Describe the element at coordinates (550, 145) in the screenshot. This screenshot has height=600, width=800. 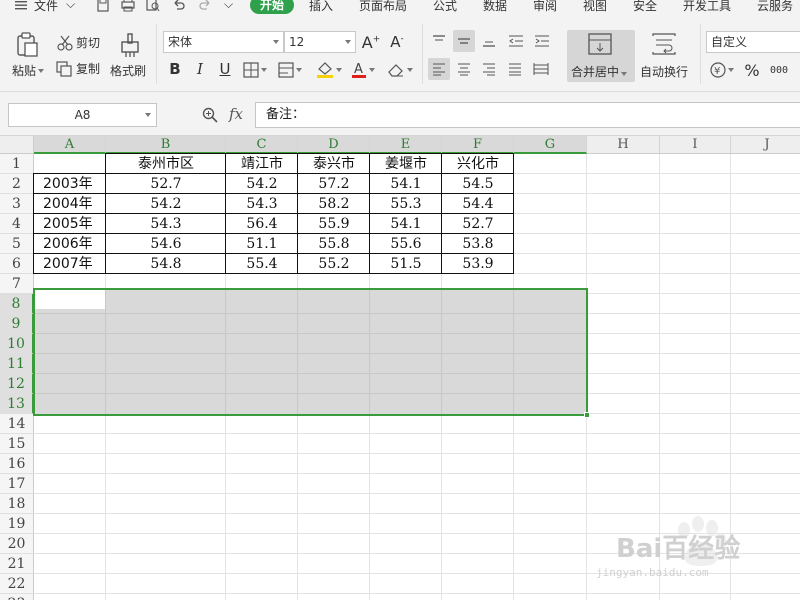
I see `column-header-g: G` at that location.